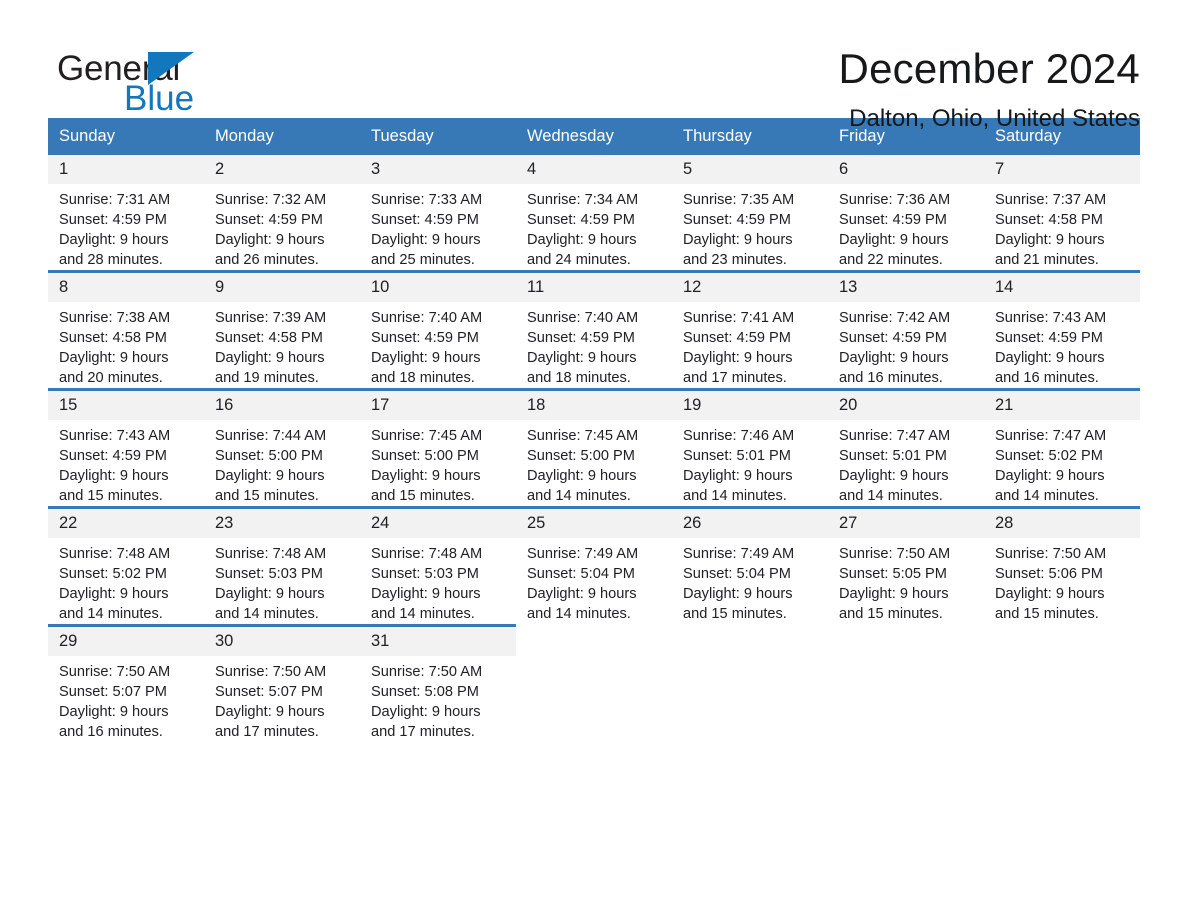 The height and width of the screenshot is (918, 1188). I want to click on sunset-text: Sunset: 5:07 PM, so click(269, 692).